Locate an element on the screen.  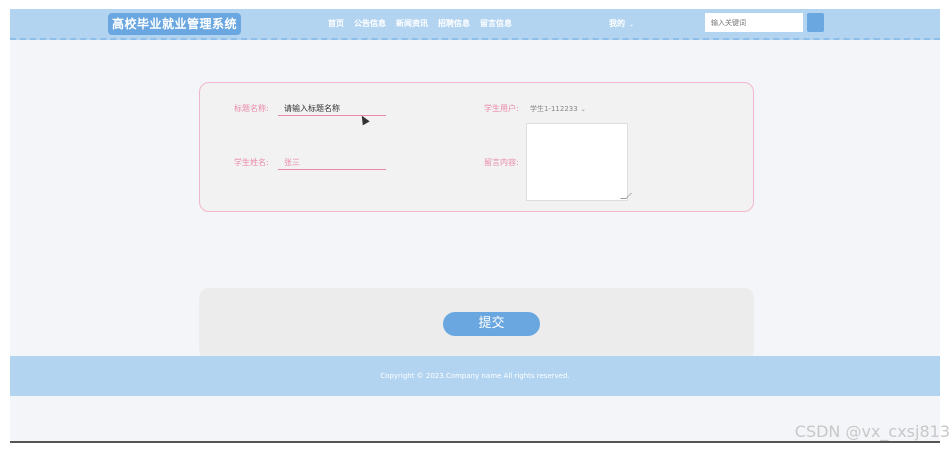
student-name-input-value: 张三 is located at coordinates (292, 162).